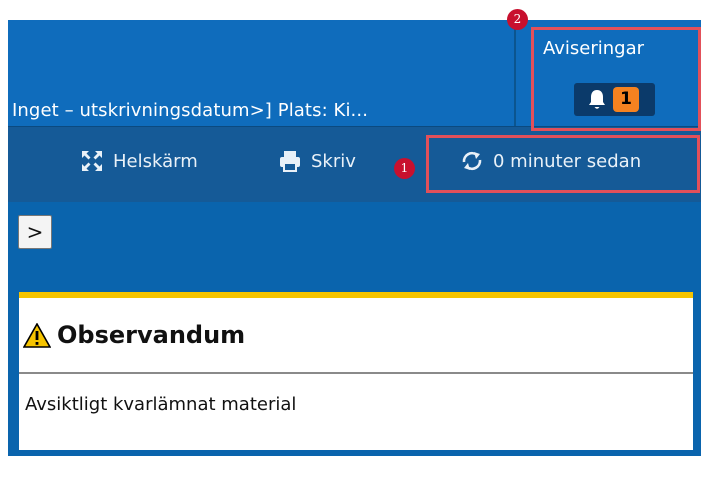  Describe the element at coordinates (35, 232) in the screenshot. I see `expand-panel-button: >` at that location.